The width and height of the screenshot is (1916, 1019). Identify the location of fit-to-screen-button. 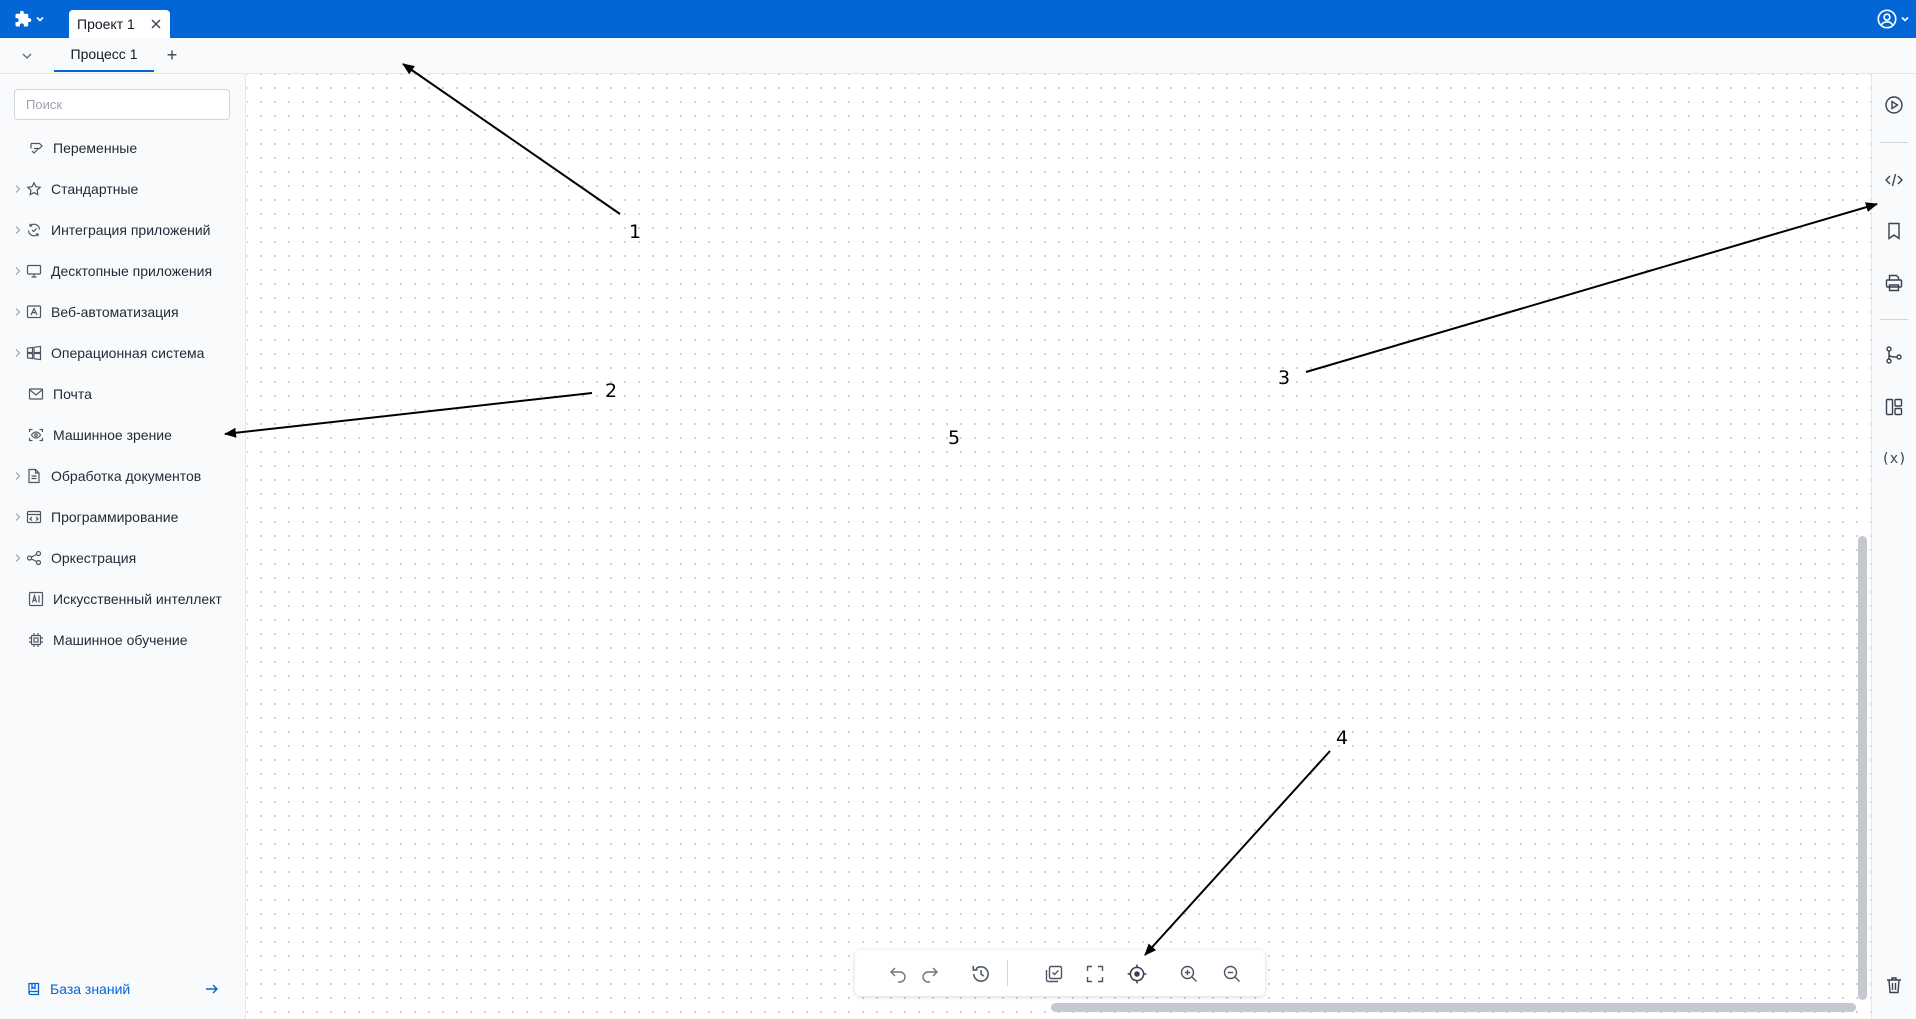
(1095, 974).